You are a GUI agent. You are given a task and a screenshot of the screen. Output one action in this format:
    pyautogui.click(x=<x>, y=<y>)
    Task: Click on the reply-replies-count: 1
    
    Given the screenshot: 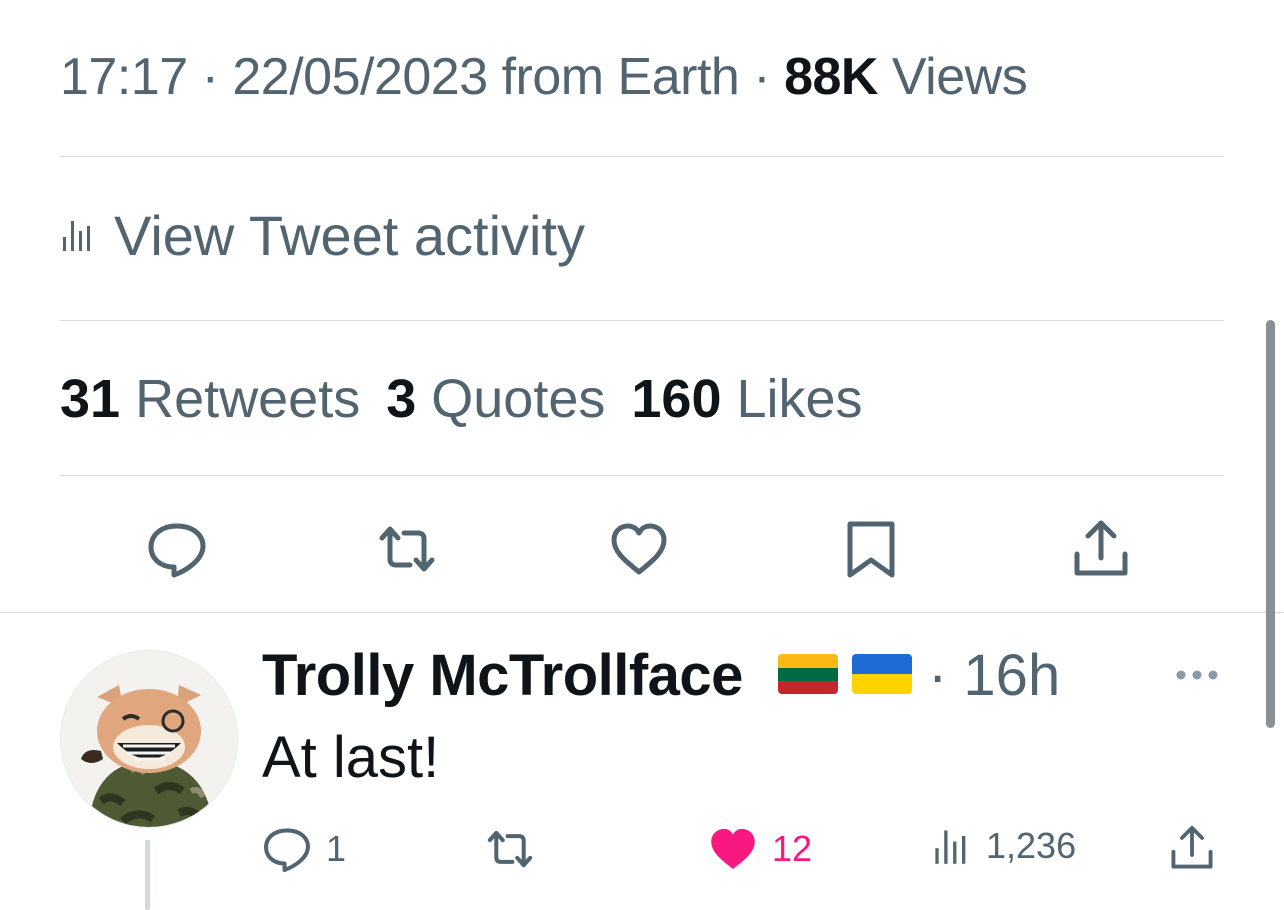 What is the action you would take?
    pyautogui.click(x=336, y=848)
    